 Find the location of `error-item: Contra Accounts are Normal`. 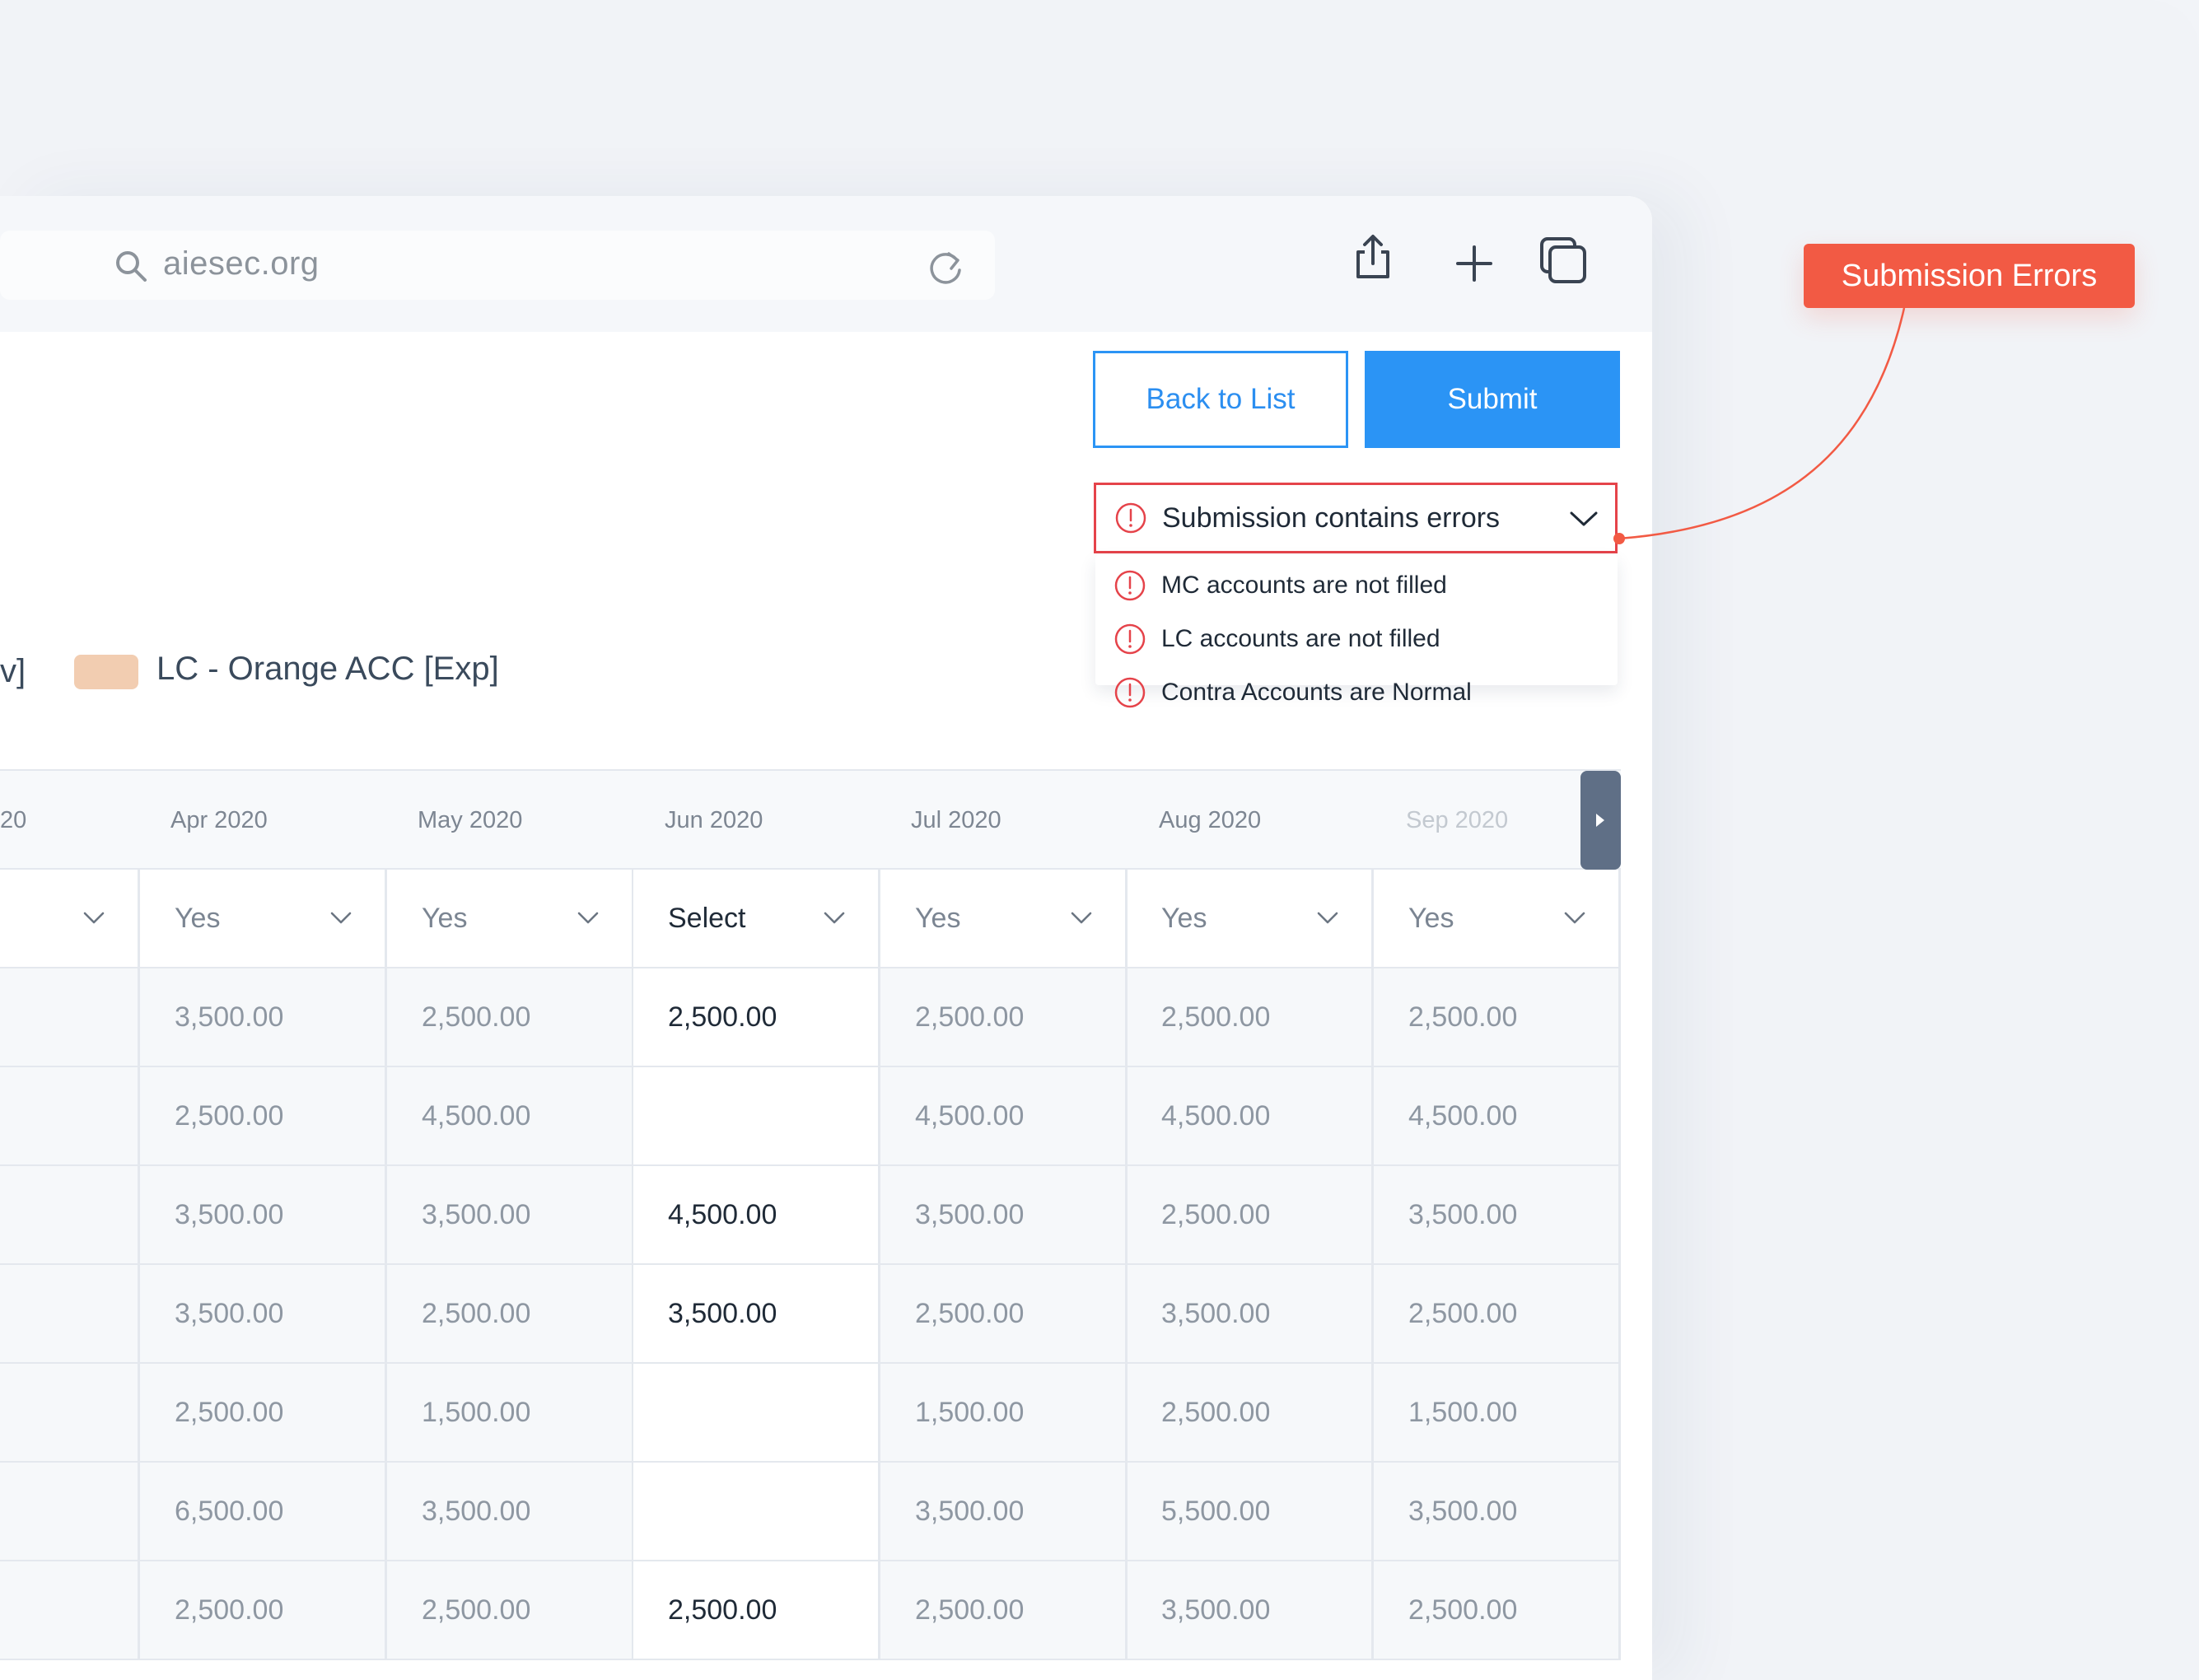

error-item: Contra Accounts are Normal is located at coordinates (1283, 692).